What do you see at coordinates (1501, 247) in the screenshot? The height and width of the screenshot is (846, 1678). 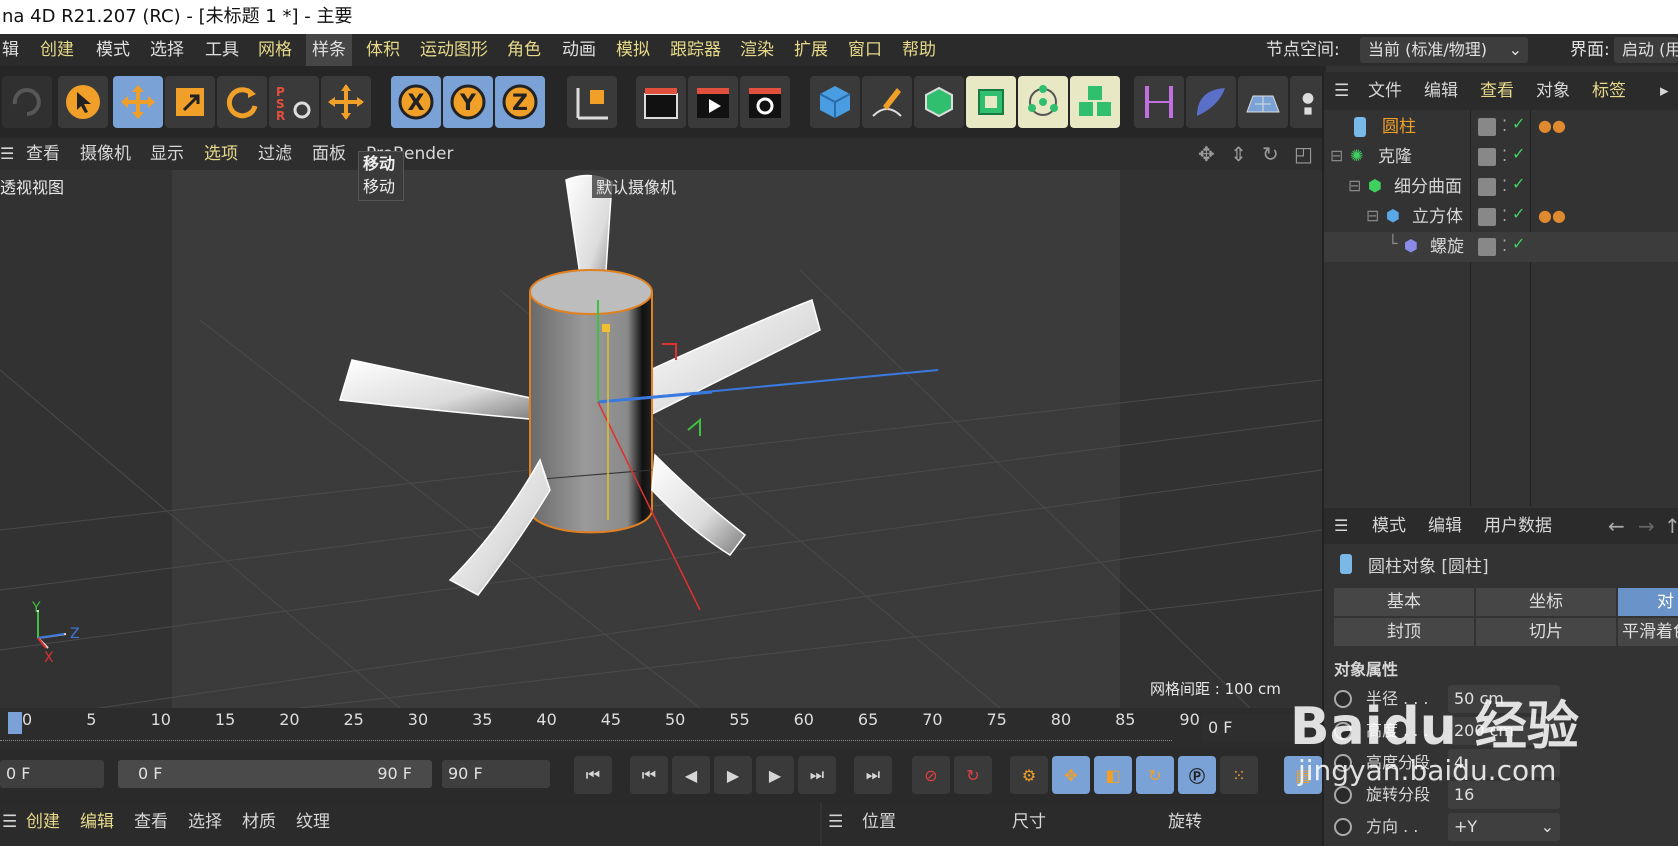 I see `object-row: └ ⬢ 螺旋 ⁚ ✓` at bounding box center [1501, 247].